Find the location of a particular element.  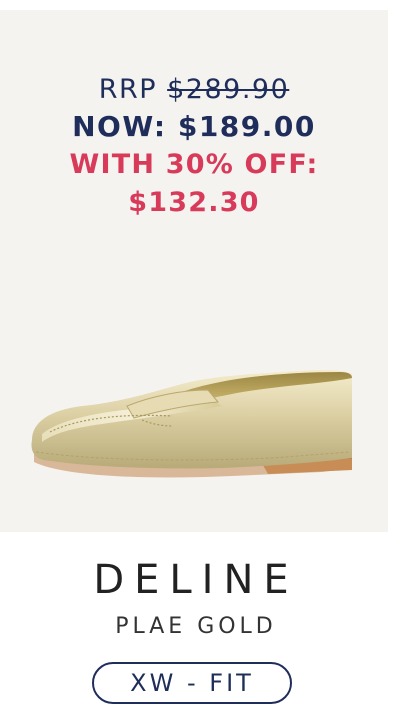

discount-price: WITH 30% OFF: $132.30 is located at coordinates (194, 183).